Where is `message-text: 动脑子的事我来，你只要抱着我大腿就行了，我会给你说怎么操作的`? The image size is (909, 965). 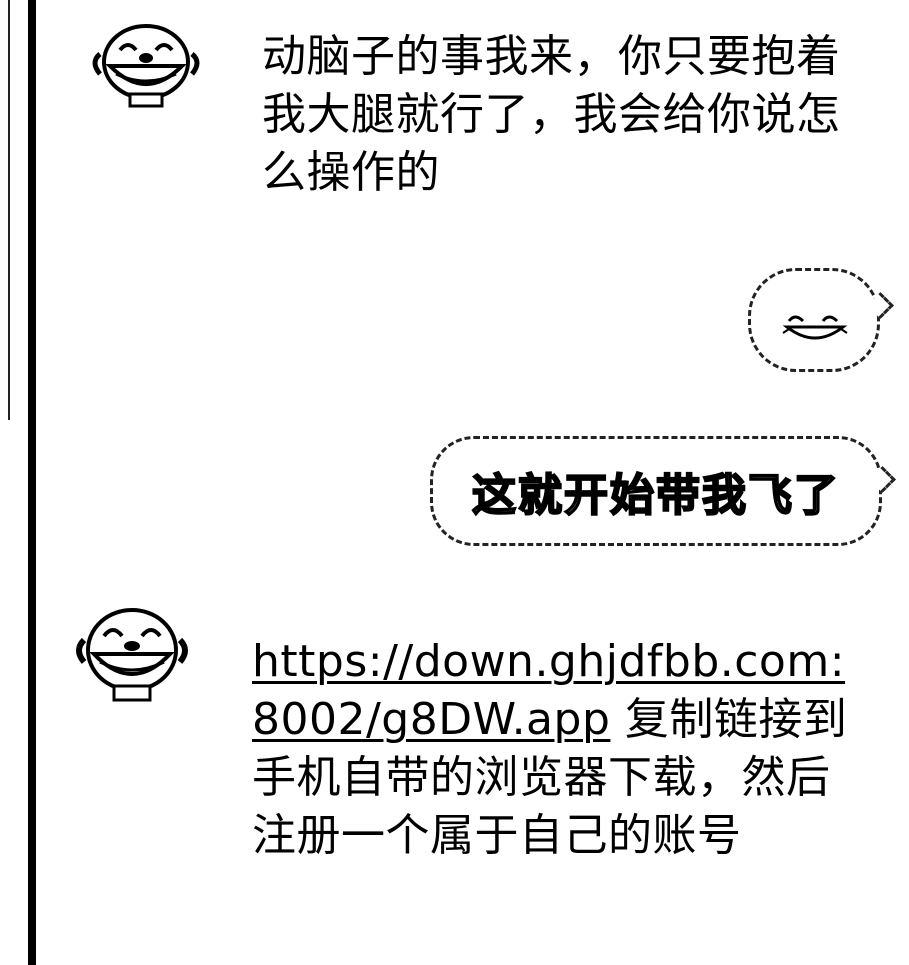 message-text: 动脑子的事我来，你只要抱着我大腿就行了，我会给你说怎么操作的 is located at coordinates (551, 114).